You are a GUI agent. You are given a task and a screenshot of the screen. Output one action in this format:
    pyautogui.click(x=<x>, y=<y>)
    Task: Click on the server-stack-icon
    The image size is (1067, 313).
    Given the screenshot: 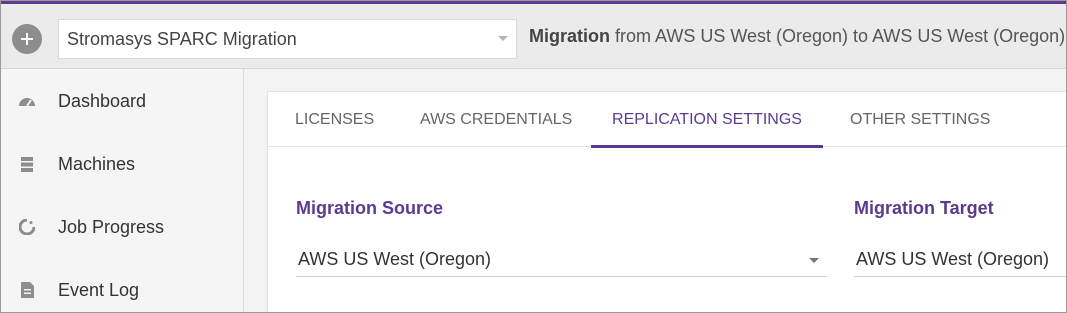 What is the action you would take?
    pyautogui.click(x=27, y=164)
    